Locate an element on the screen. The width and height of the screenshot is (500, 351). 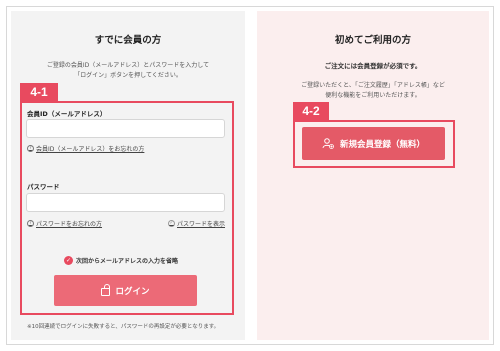
member-id-input is located at coordinates (125, 128).